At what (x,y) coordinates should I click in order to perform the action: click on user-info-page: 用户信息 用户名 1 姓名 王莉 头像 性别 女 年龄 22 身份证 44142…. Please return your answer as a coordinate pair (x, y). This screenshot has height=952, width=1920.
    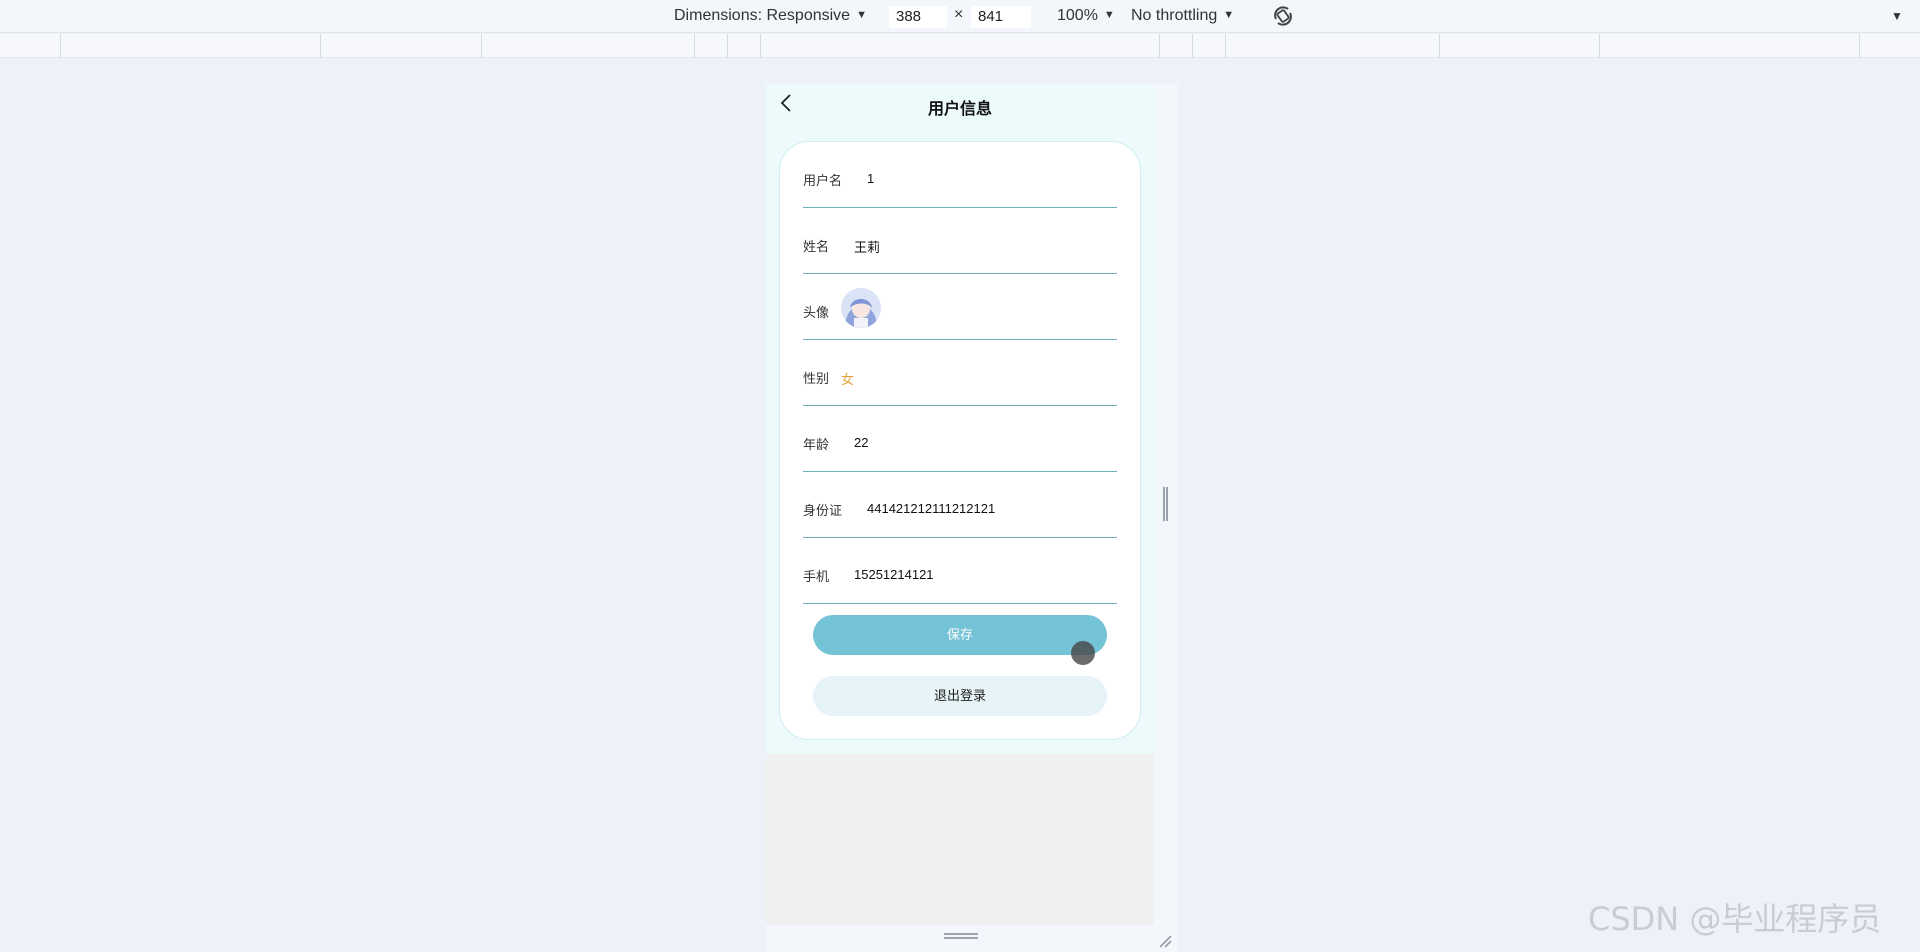
    Looking at the image, I should click on (960, 419).